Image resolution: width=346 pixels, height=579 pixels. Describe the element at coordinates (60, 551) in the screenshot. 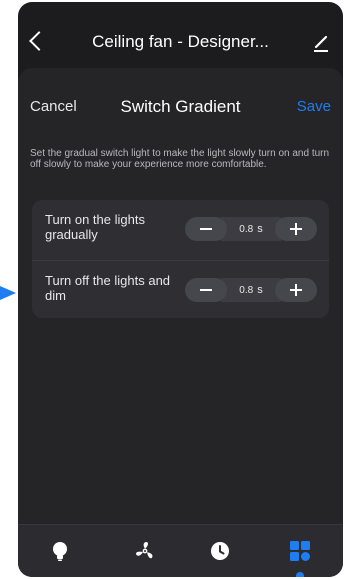

I see `bulb-icon` at that location.